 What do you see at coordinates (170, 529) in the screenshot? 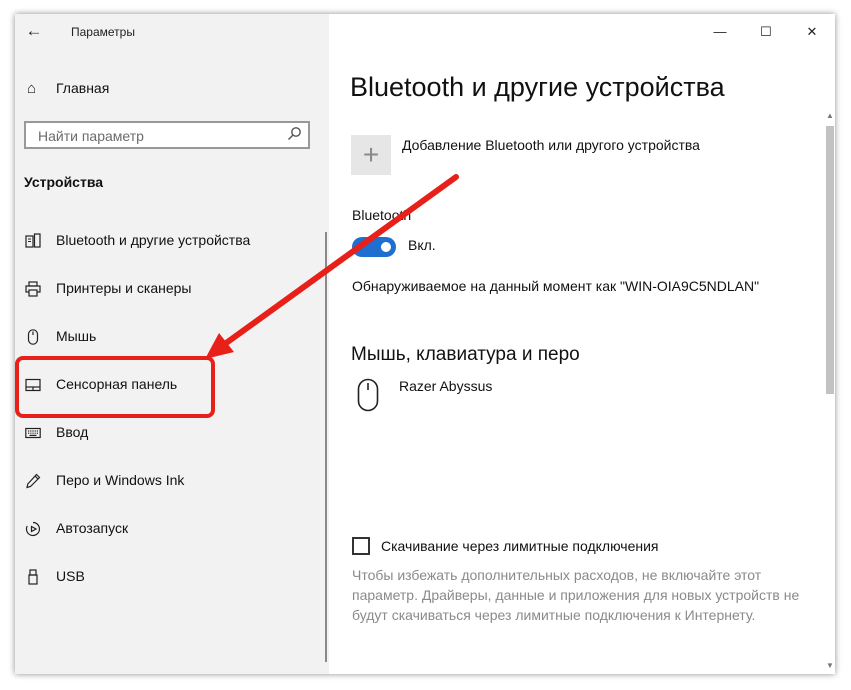
I see `sidebar-item-autoplay: Автозапуск` at bounding box center [170, 529].